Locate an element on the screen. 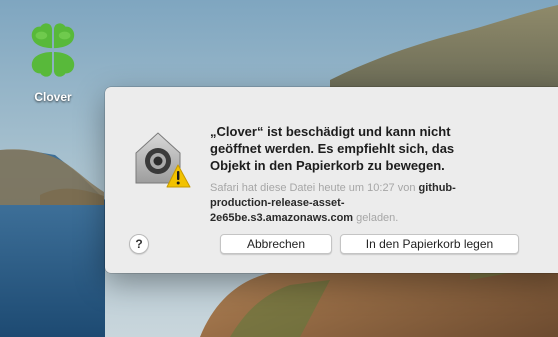 This screenshot has width=558, height=337. help-button: ? is located at coordinates (139, 244).